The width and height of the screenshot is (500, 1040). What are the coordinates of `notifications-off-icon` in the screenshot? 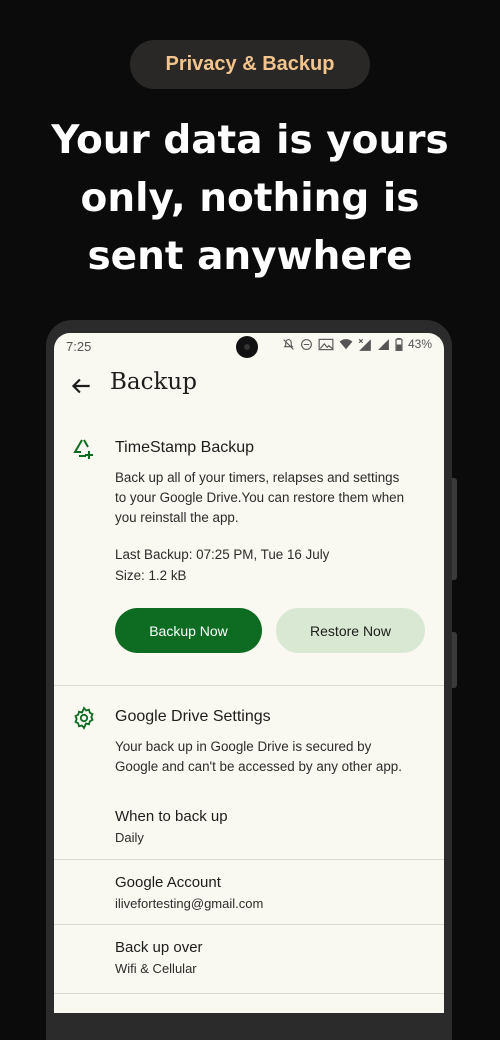 It's located at (288, 344).